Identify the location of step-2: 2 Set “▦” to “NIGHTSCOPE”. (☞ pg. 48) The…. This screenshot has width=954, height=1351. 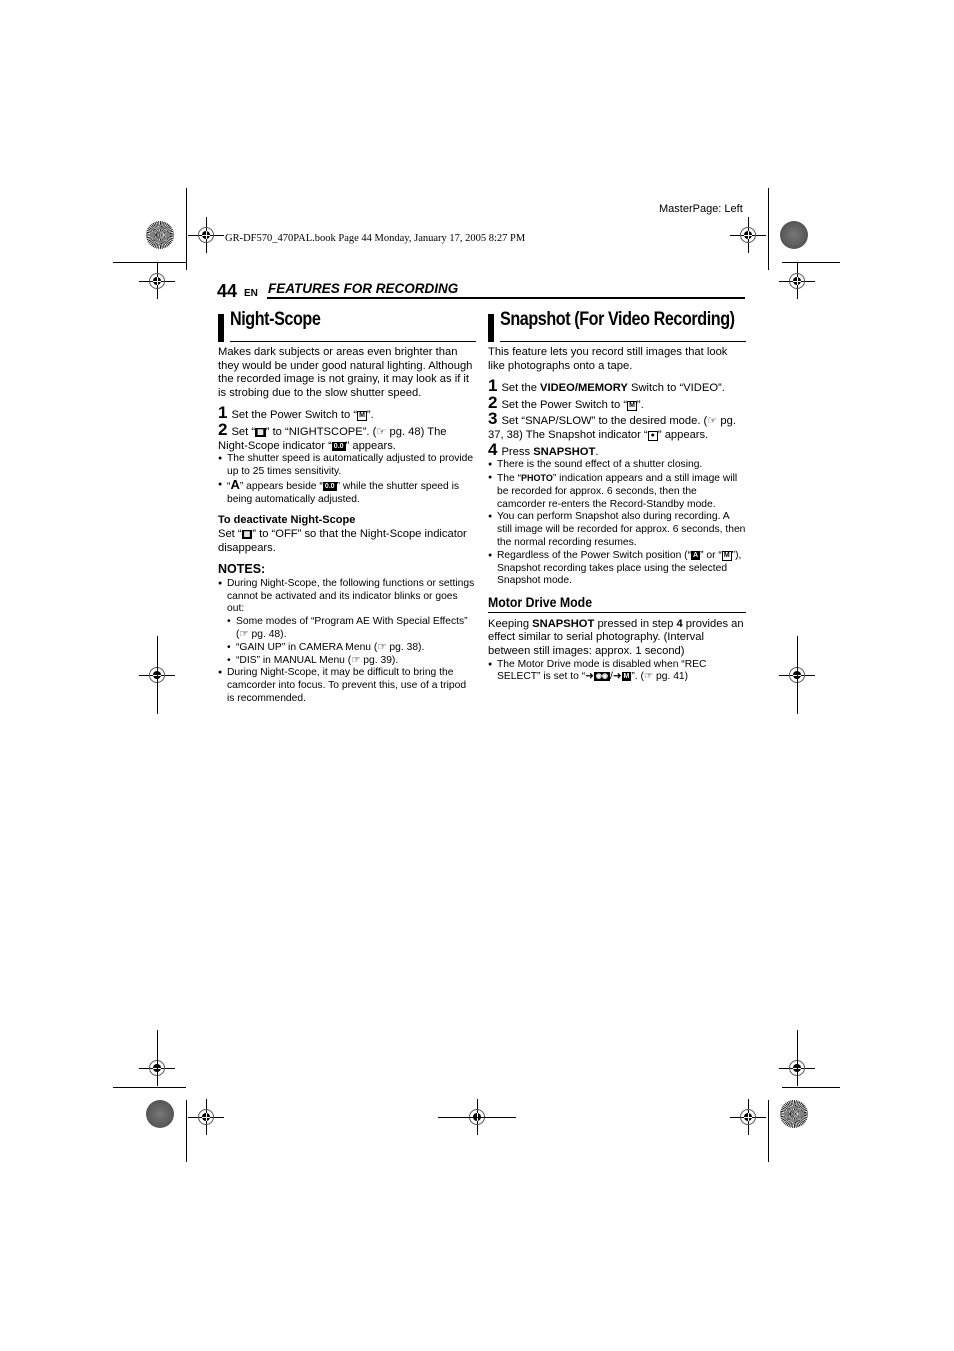
(332, 435).